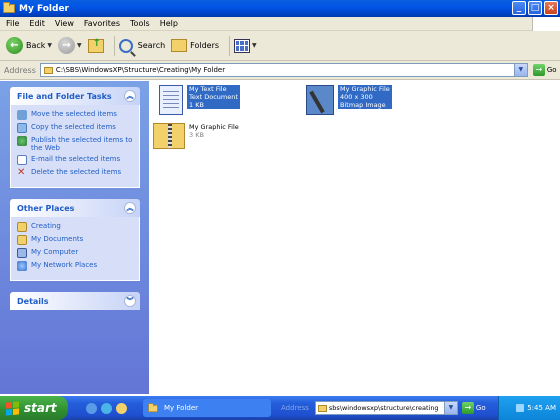  Describe the element at coordinates (37, 23) in the screenshot. I see `menu-edit: Edit` at that location.